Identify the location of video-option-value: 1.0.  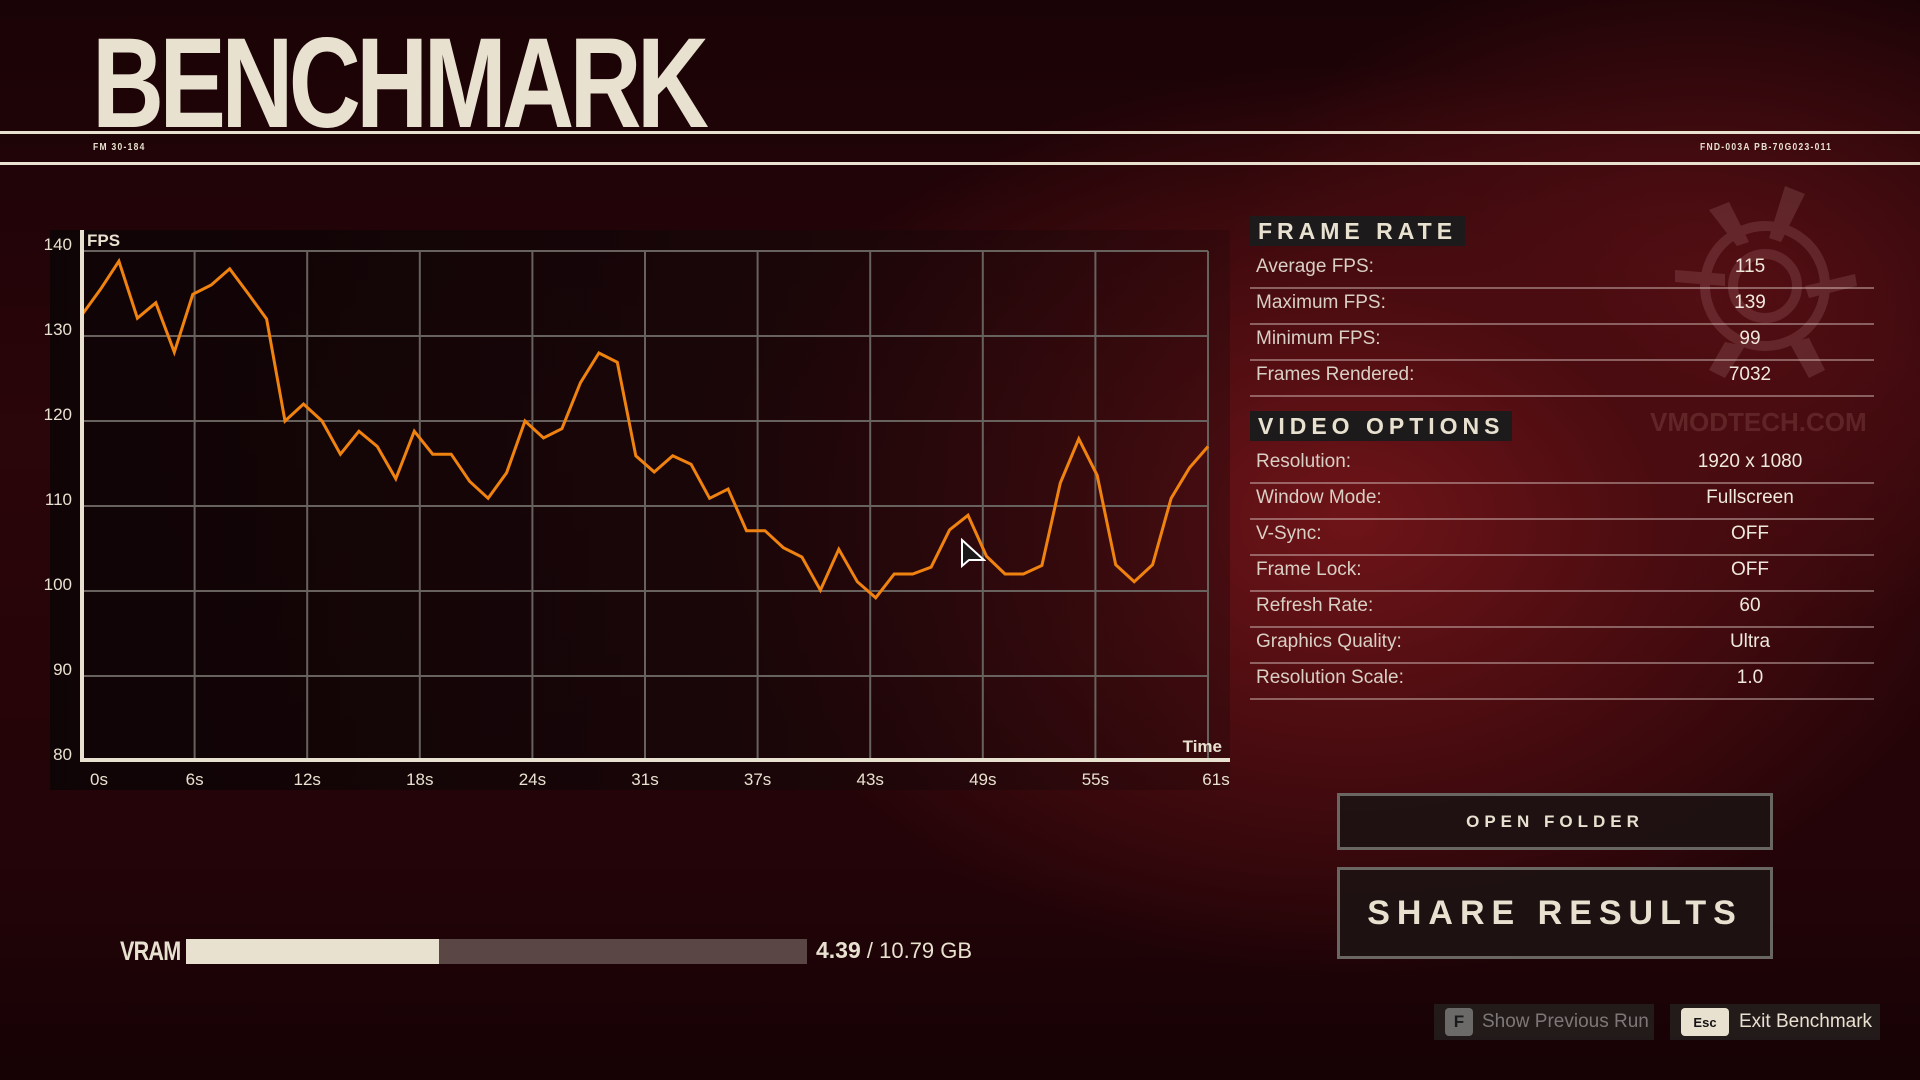
(1750, 677).